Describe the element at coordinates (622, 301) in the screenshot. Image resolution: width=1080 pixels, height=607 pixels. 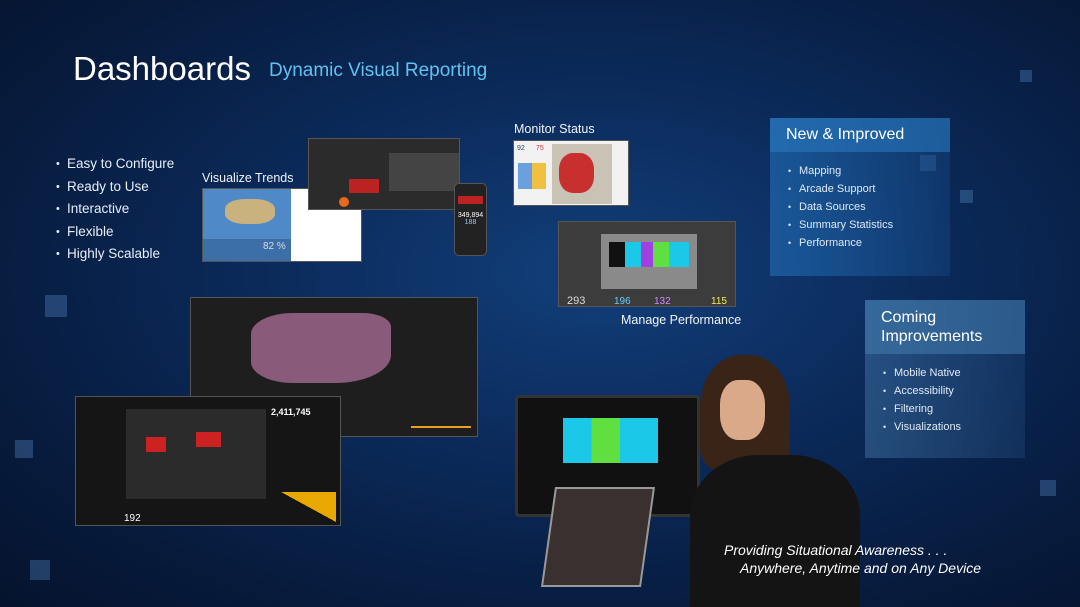
I see `kpi-value: 196` at that location.